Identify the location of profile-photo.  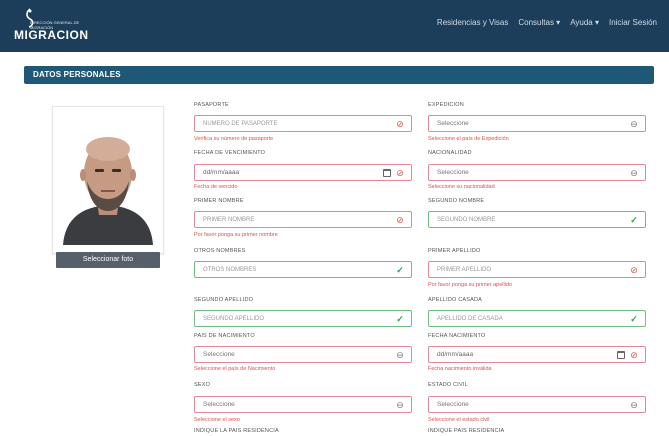
(108, 178).